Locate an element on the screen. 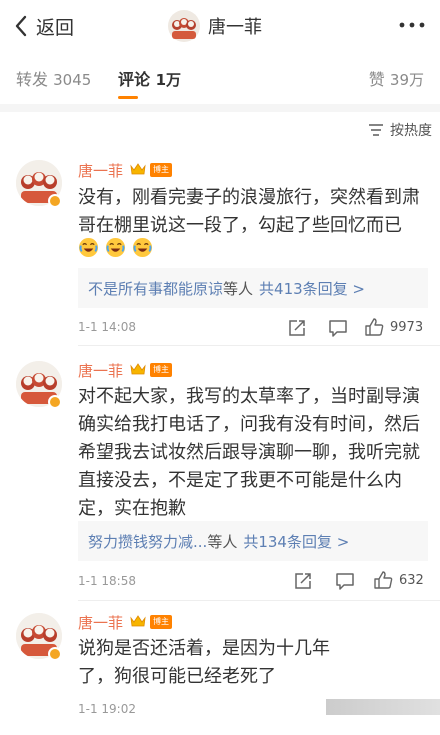 Image resolution: width=440 pixels, height=735 pixels. sort-label: 按热度 is located at coordinates (411, 131).